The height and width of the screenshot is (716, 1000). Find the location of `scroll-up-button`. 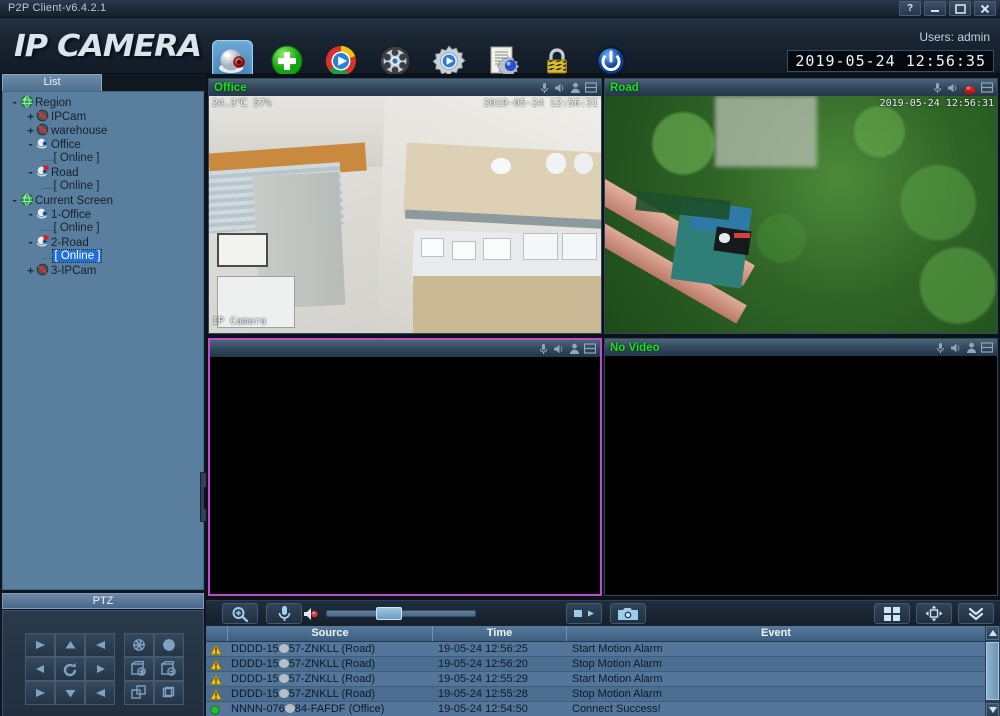

scroll-up-button is located at coordinates (992, 633).